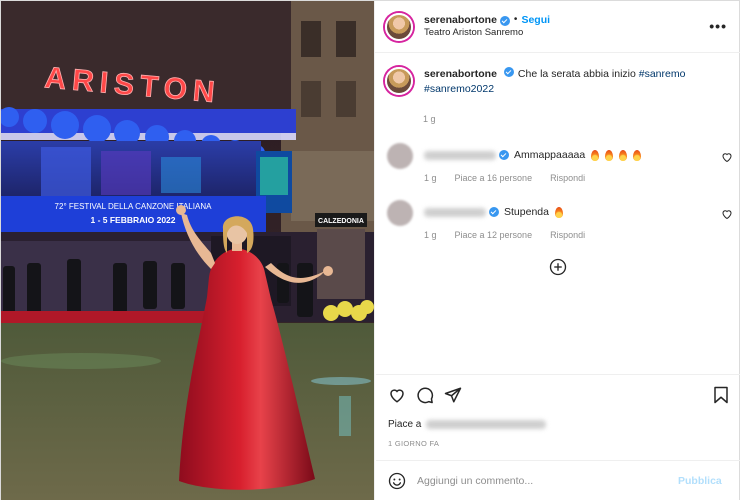 This screenshot has height=500, width=740. I want to click on author-username: serenabortone, so click(460, 20).